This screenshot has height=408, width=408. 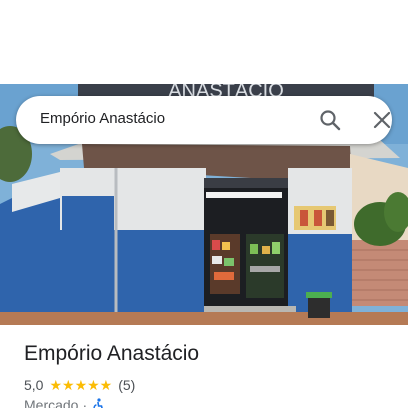 What do you see at coordinates (51, 402) in the screenshot?
I see `place-category: Mercado` at bounding box center [51, 402].